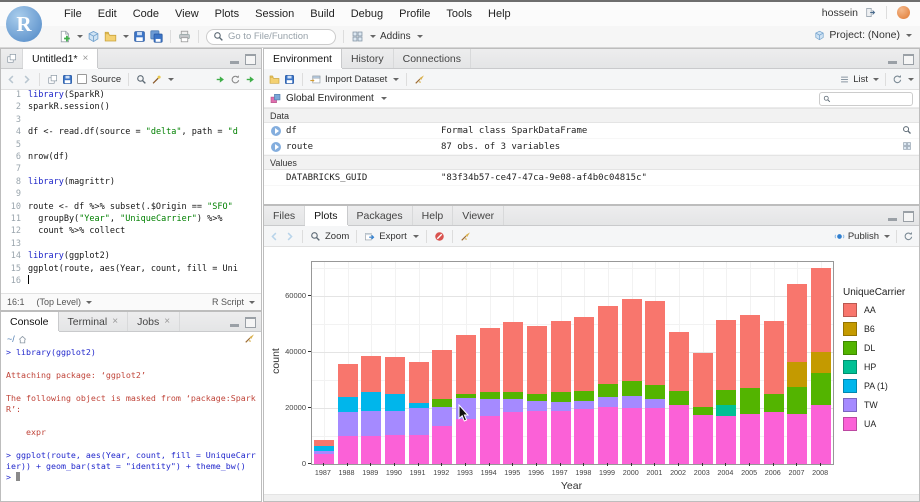 This screenshot has width=920, height=502. What do you see at coordinates (73, 14) in the screenshot?
I see `menu-file: File` at bounding box center [73, 14].